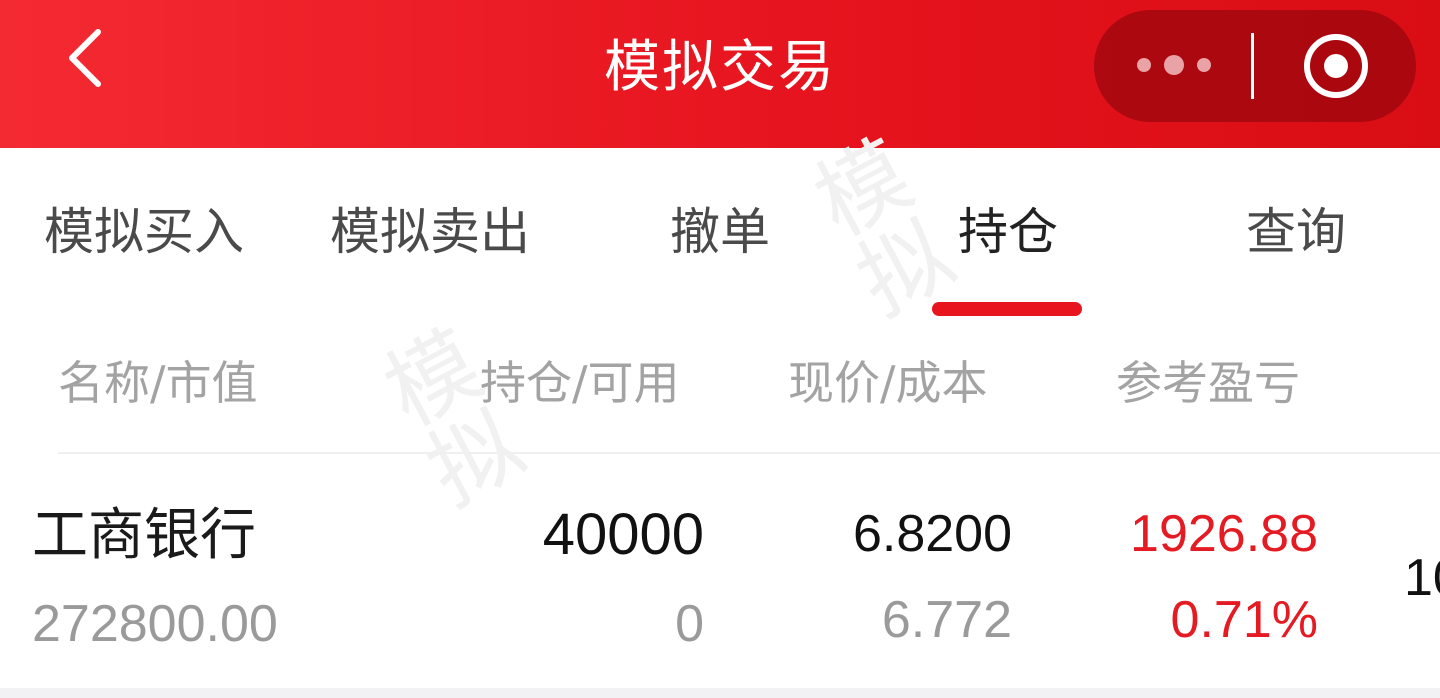  I want to click on column-header-hold-available: 持仓/可用, so click(580, 383).